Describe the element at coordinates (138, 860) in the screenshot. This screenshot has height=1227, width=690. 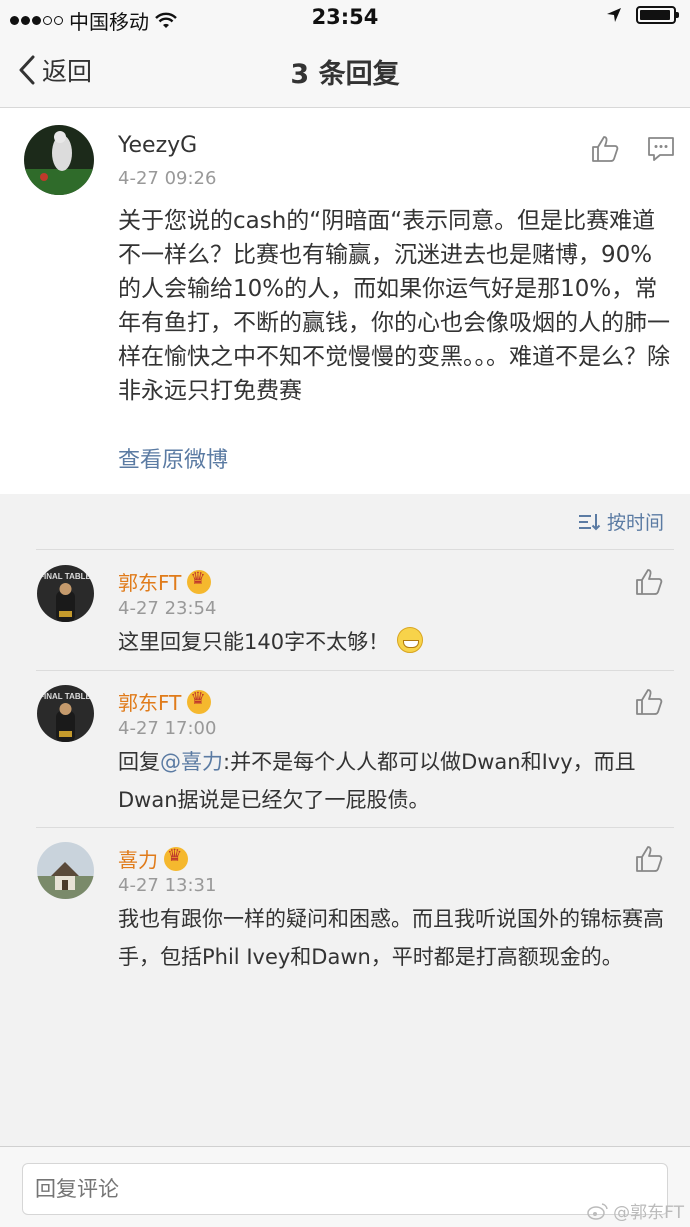
I see `reply-author-name: 喜力` at that location.